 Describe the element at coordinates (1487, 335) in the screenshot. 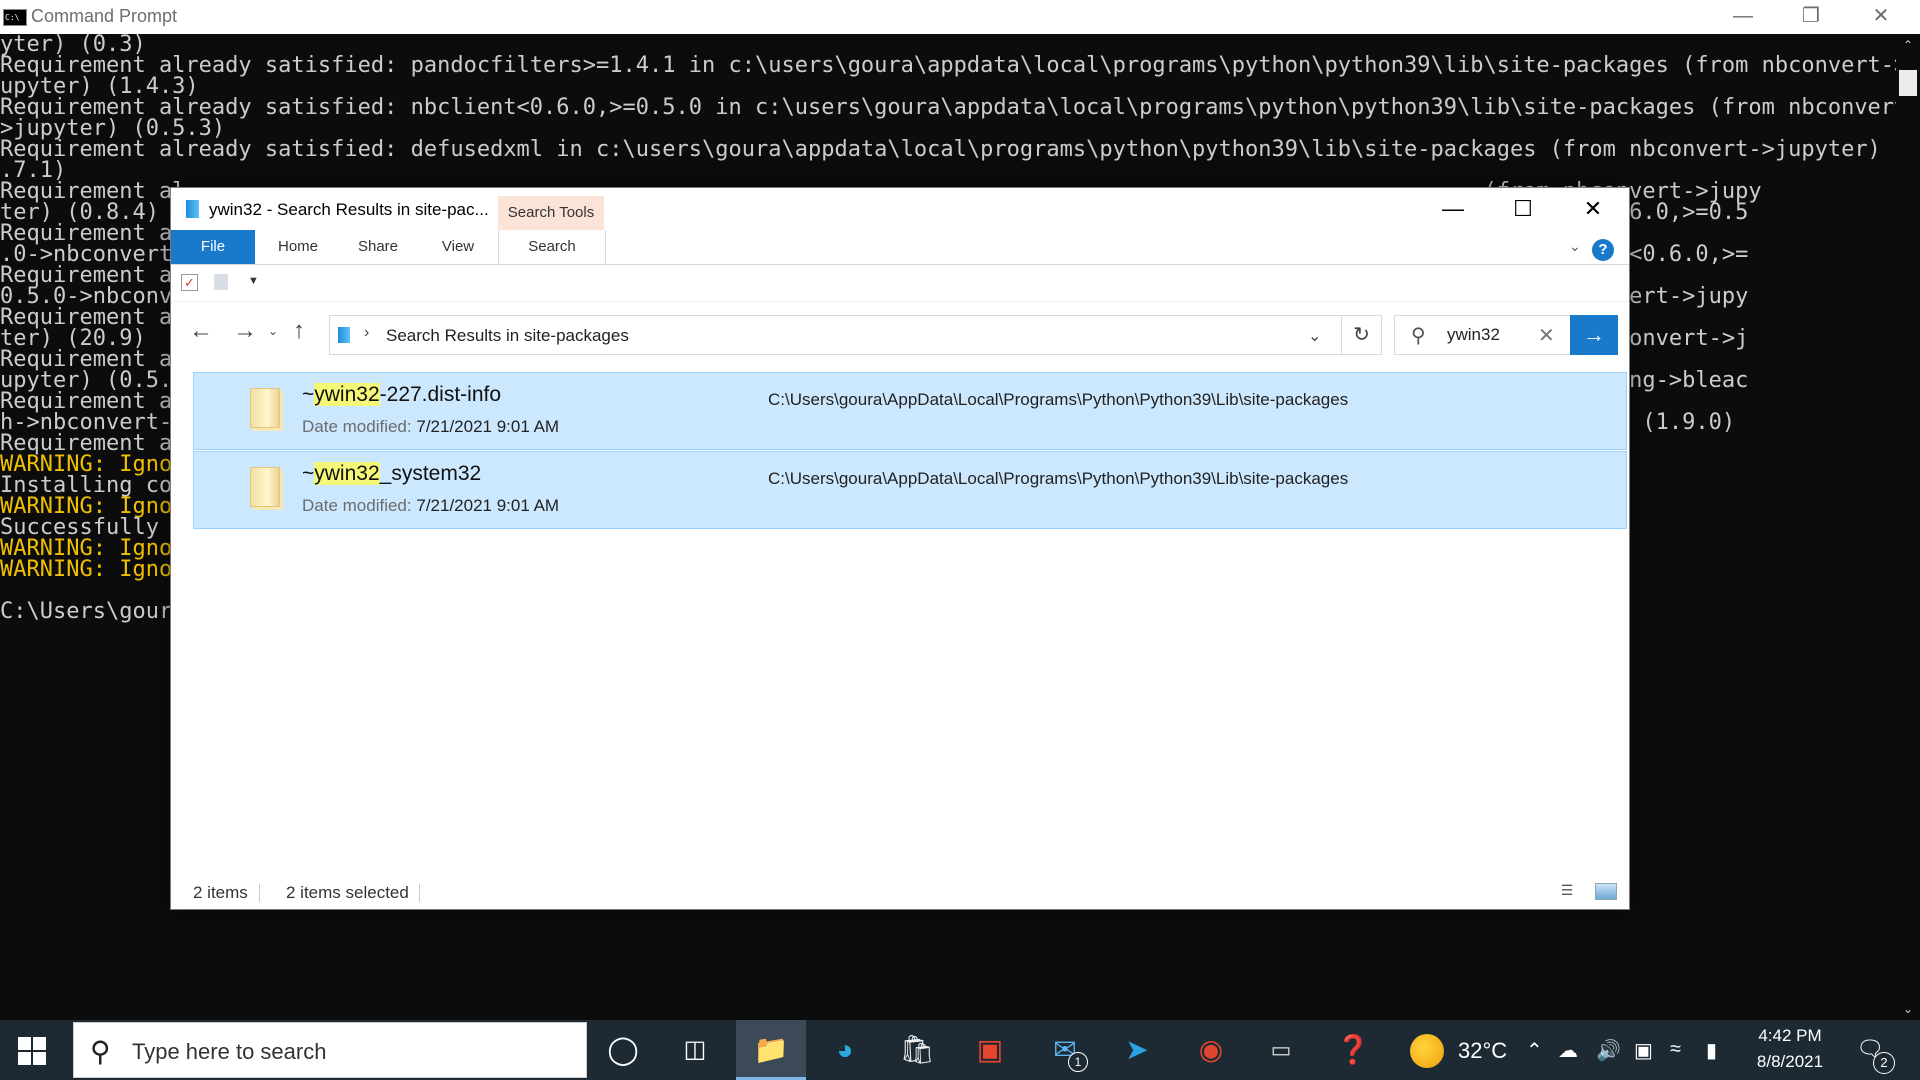

I see `search-input` at that location.